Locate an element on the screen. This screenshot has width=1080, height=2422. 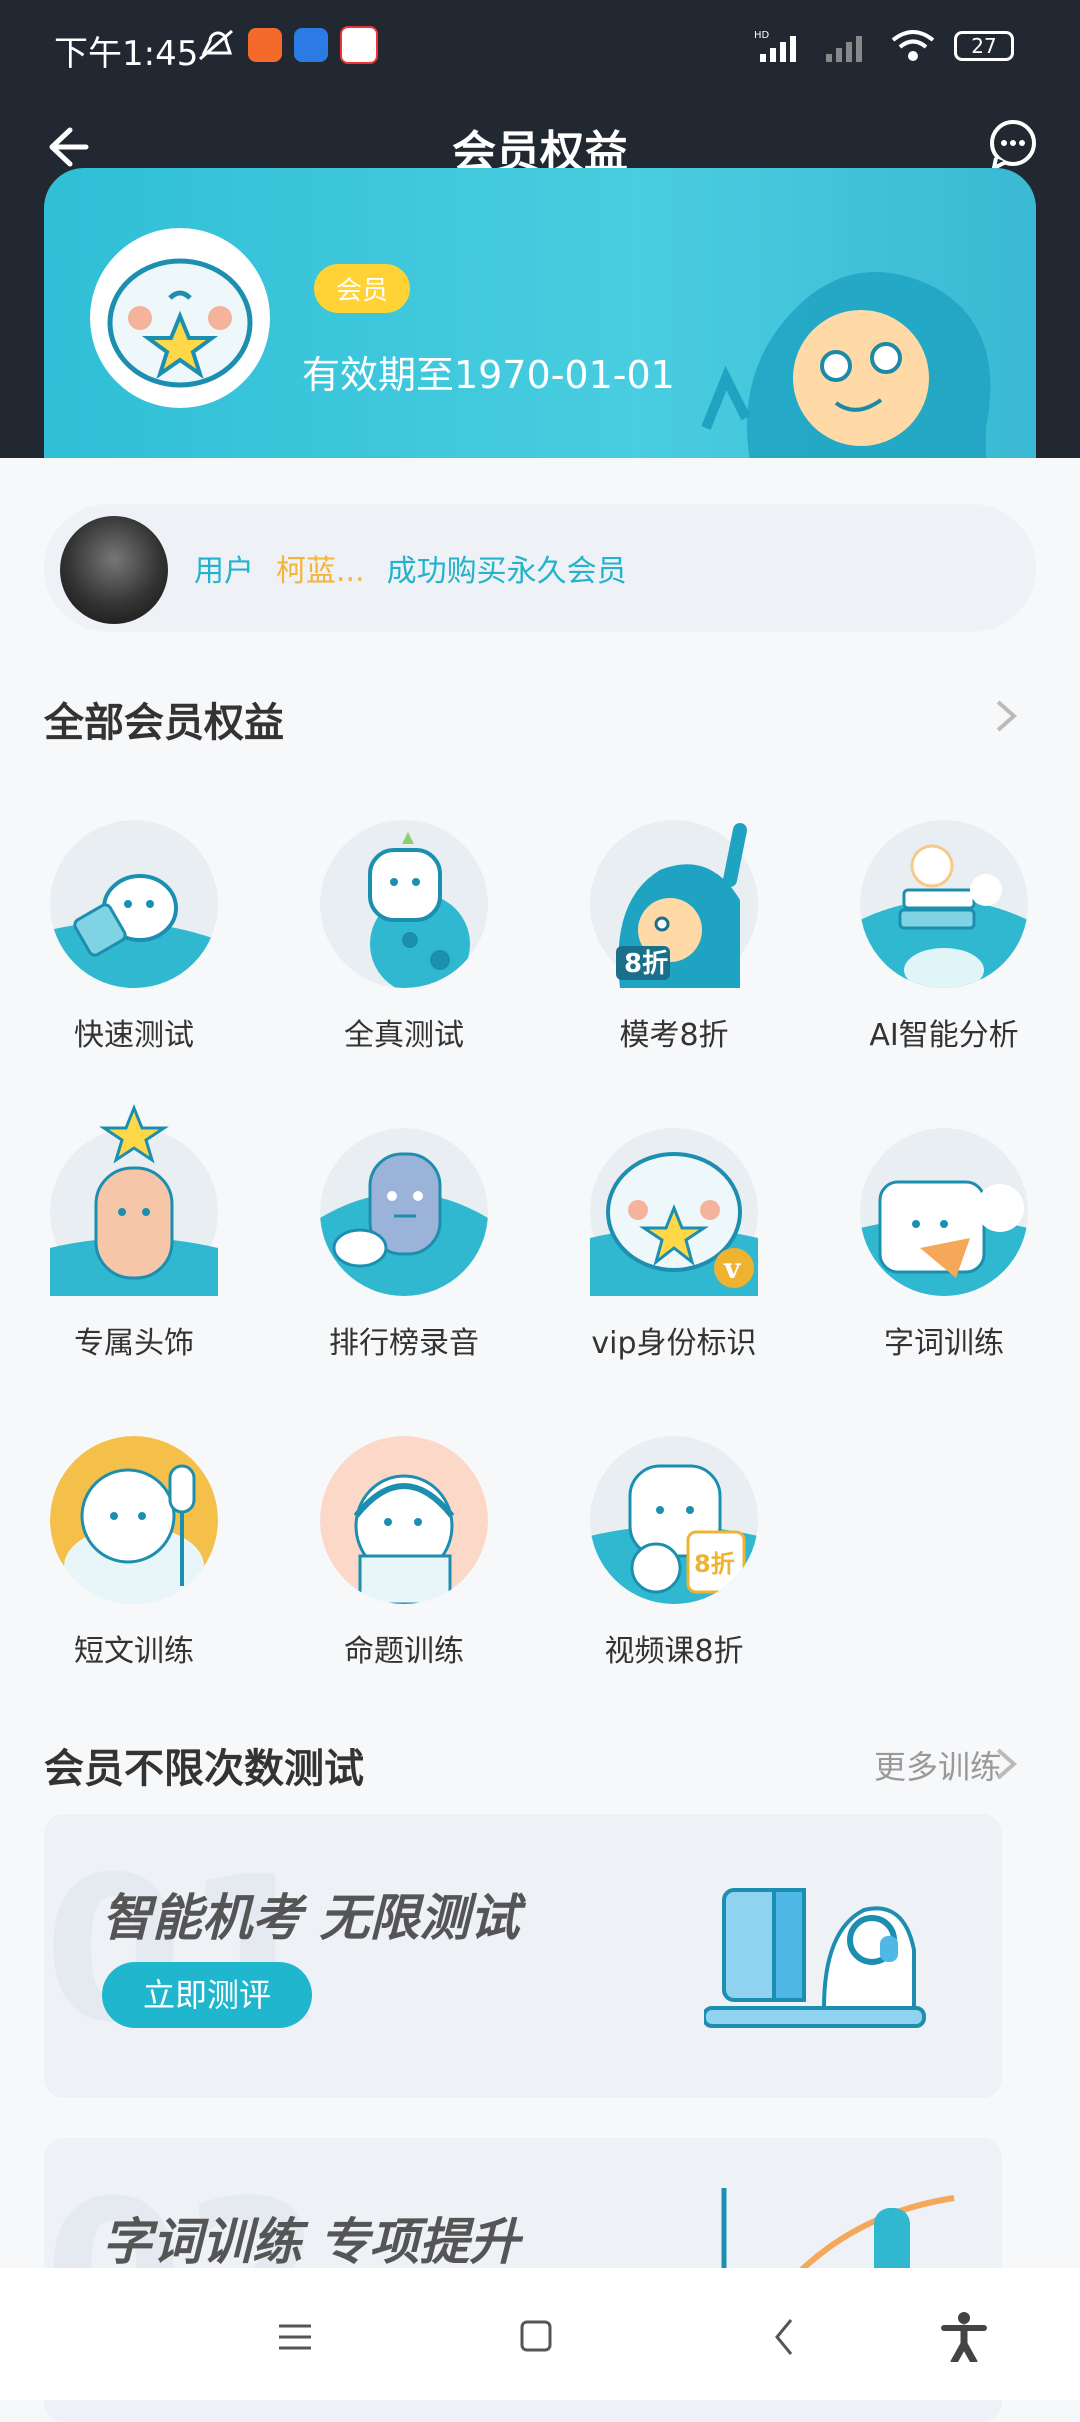
home-icon is located at coordinates (536, 2337).